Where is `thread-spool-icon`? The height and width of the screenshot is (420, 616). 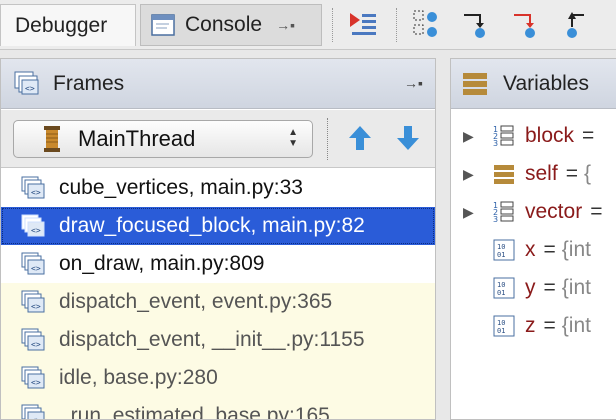
thread-spool-icon is located at coordinates (52, 139).